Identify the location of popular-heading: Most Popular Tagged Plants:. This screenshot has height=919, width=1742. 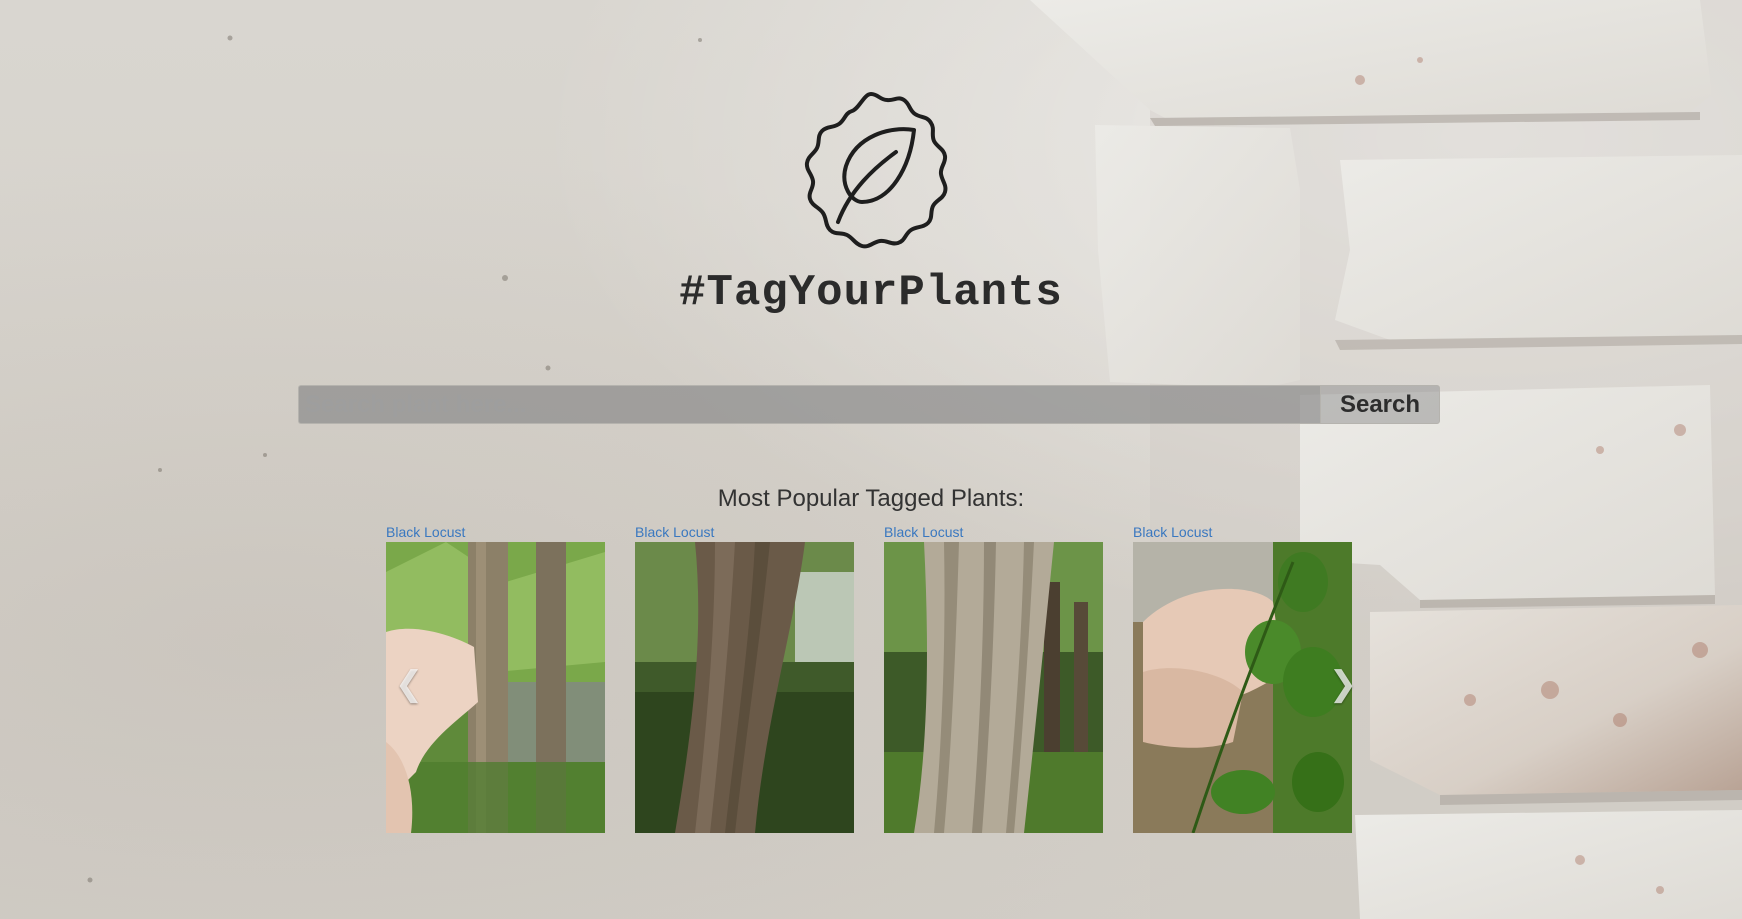
(871, 498).